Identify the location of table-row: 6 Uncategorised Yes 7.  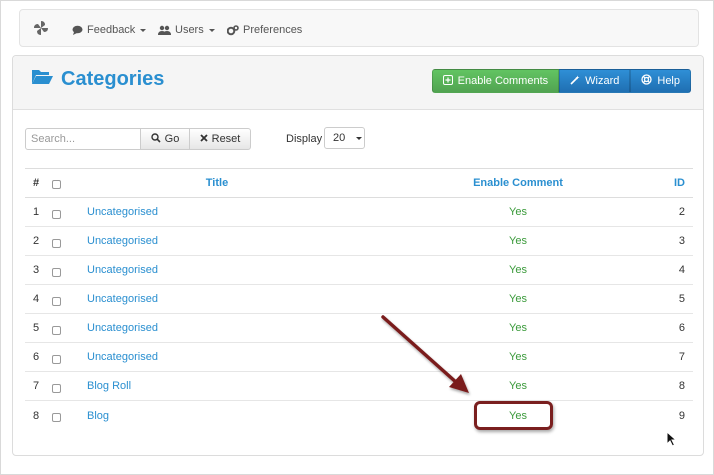
(359, 357).